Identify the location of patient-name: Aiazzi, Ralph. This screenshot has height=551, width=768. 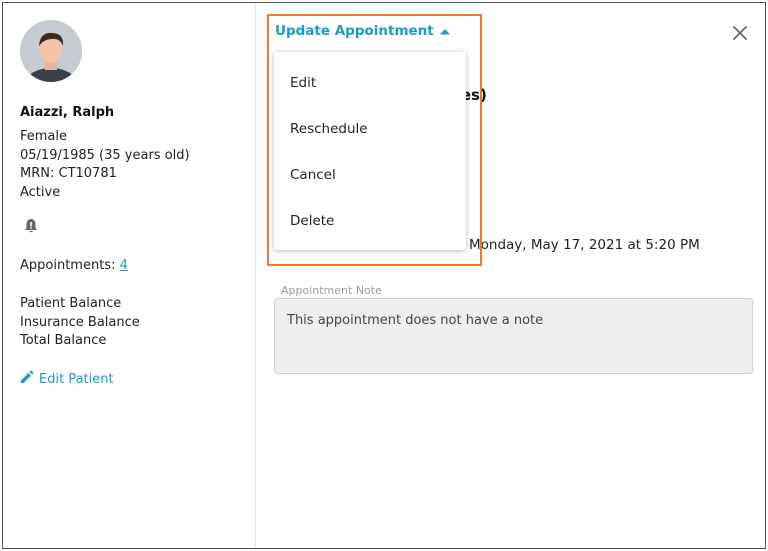
(67, 112).